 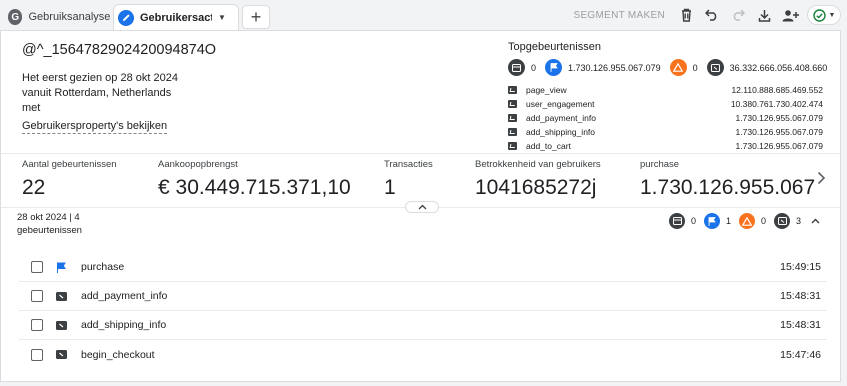 I want to click on tab-gebruikersactiviteit: Gebruikersactiviteit ▼, so click(x=176, y=17).